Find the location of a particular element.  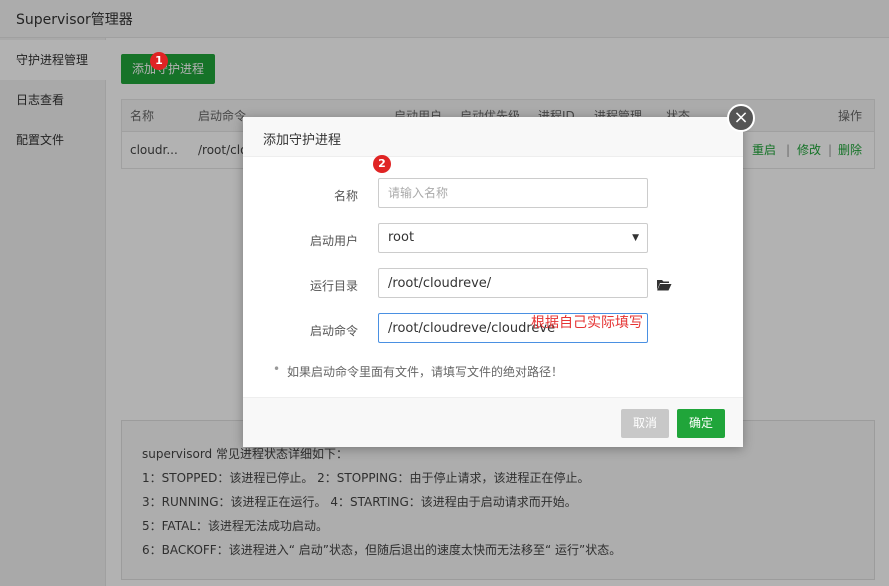

annotation-text: 根据自己实际填写 is located at coordinates (587, 323).